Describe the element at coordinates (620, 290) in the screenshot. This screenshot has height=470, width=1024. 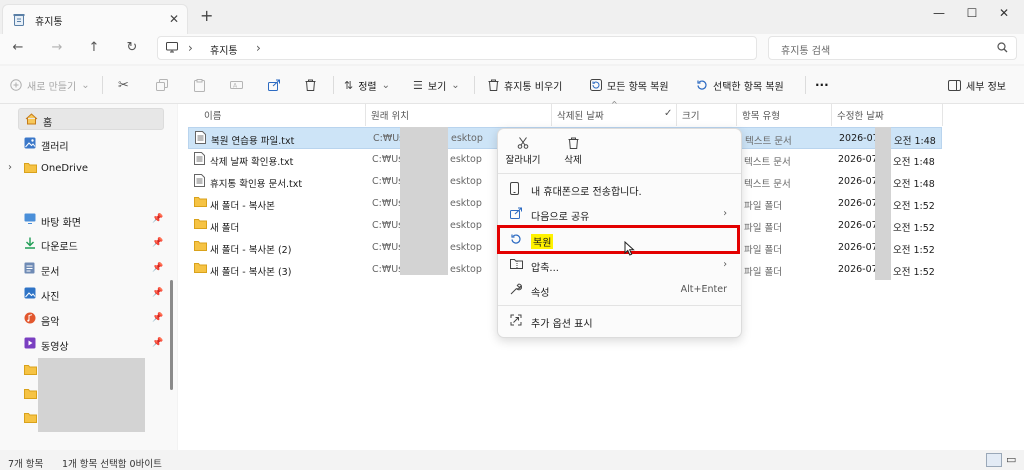
I see `menu-item-properties: 속성 Alt+Enter` at that location.